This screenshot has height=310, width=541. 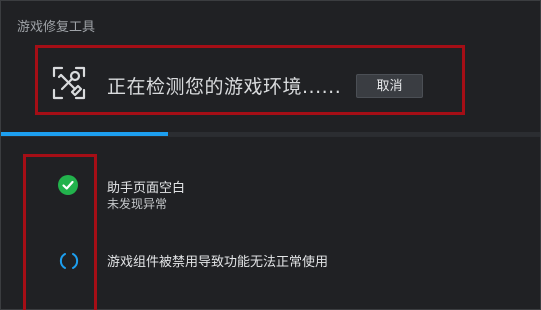 What do you see at coordinates (389, 86) in the screenshot?
I see `cancel-button: 取消` at bounding box center [389, 86].